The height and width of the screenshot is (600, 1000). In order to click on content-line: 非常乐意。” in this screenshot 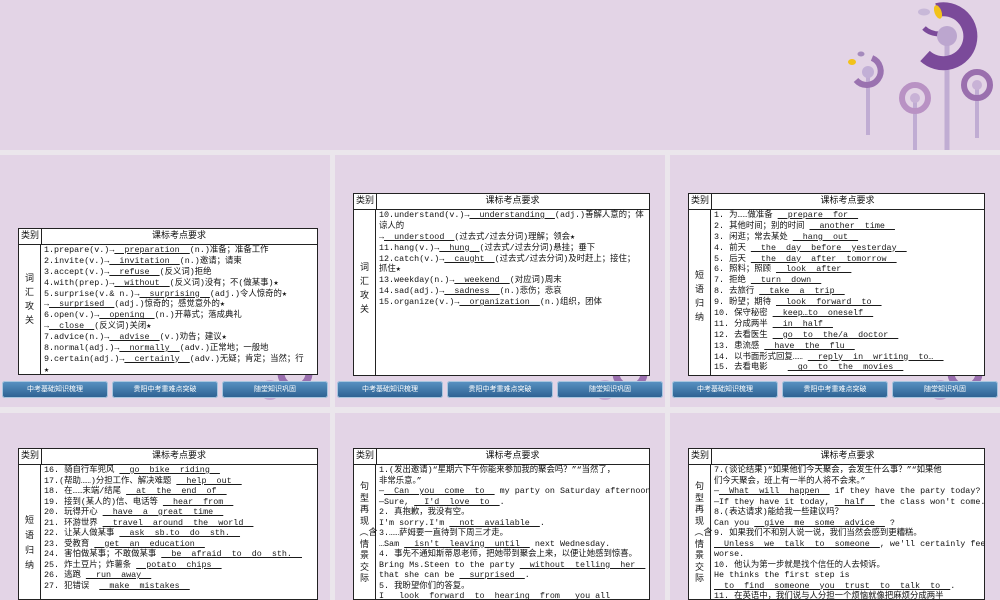, I will do `click(513, 481)`.